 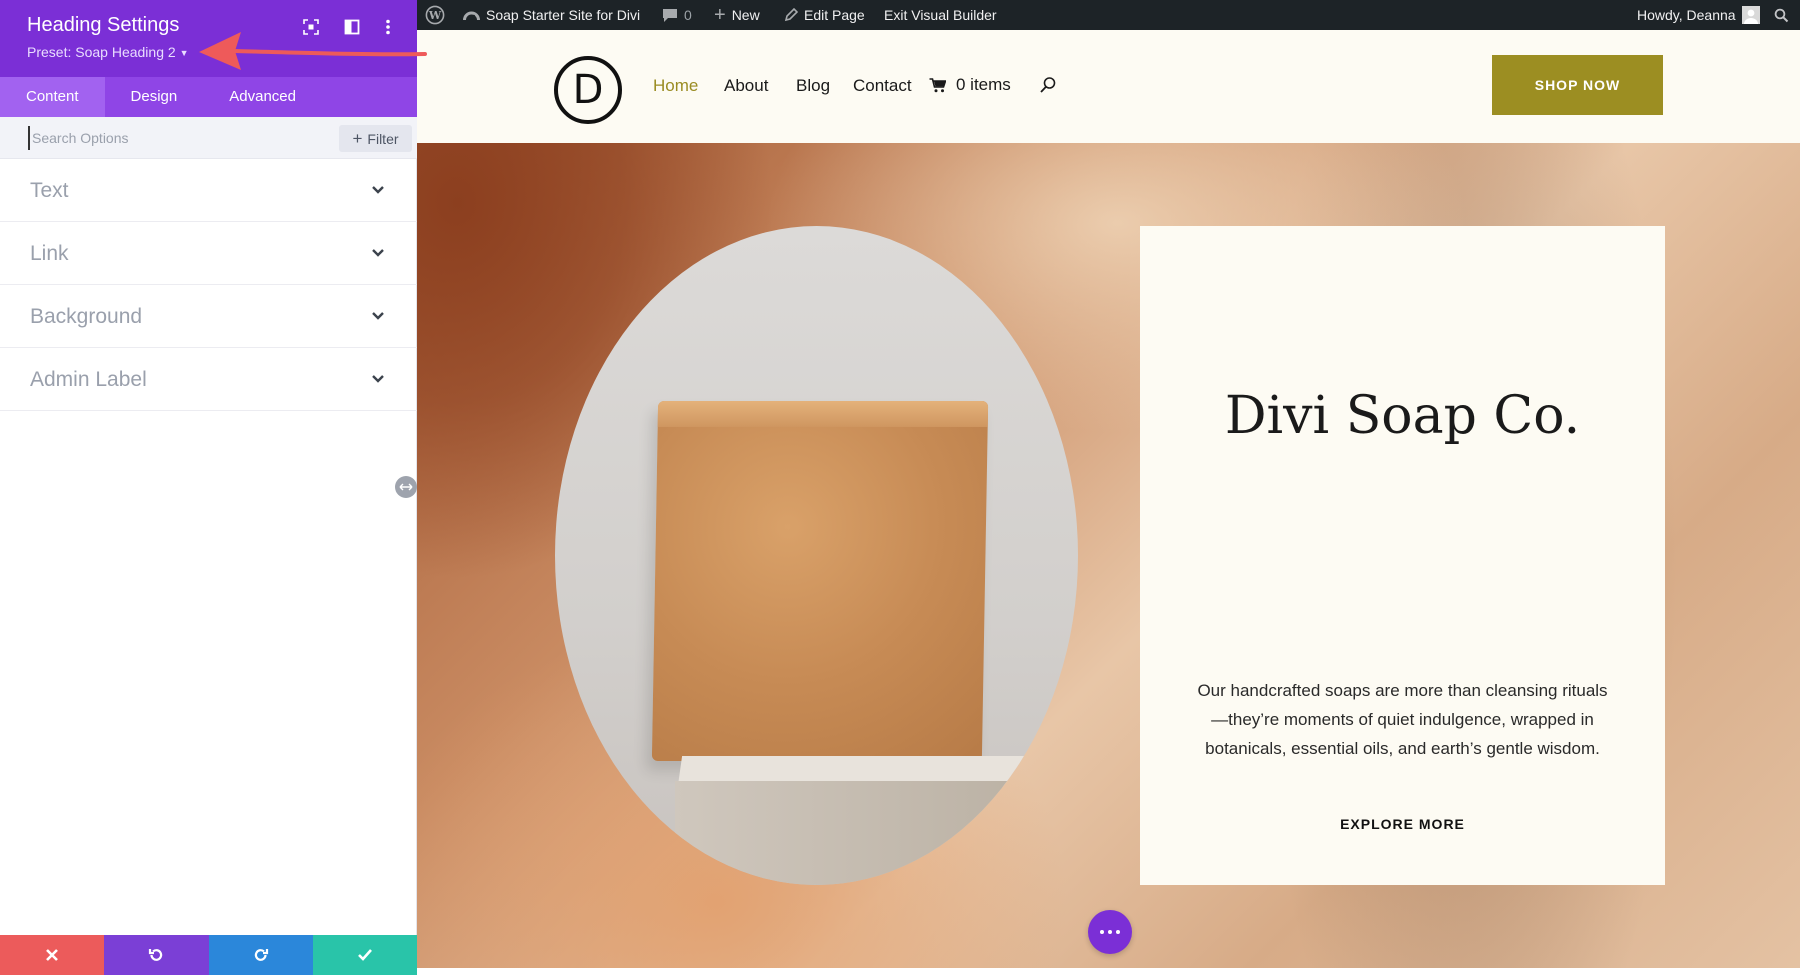 What do you see at coordinates (1048, 87) in the screenshot?
I see `site-search-icon` at bounding box center [1048, 87].